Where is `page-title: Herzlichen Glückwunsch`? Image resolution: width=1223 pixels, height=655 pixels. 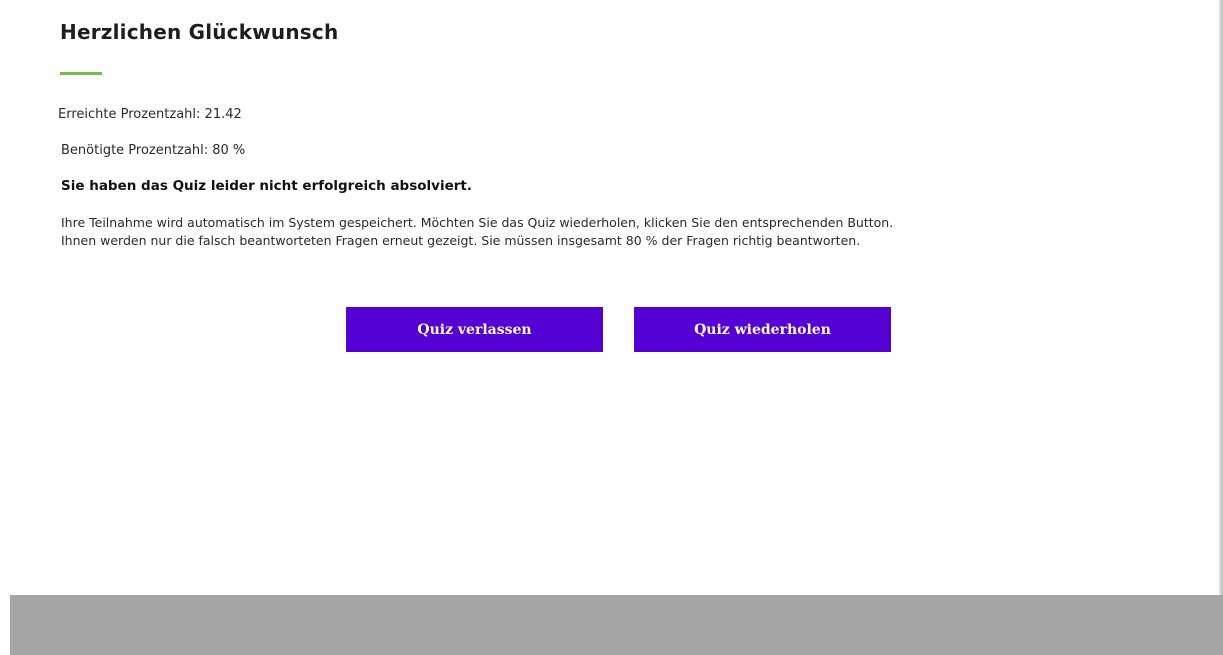
page-title: Herzlichen Glückwunsch is located at coordinates (199, 32).